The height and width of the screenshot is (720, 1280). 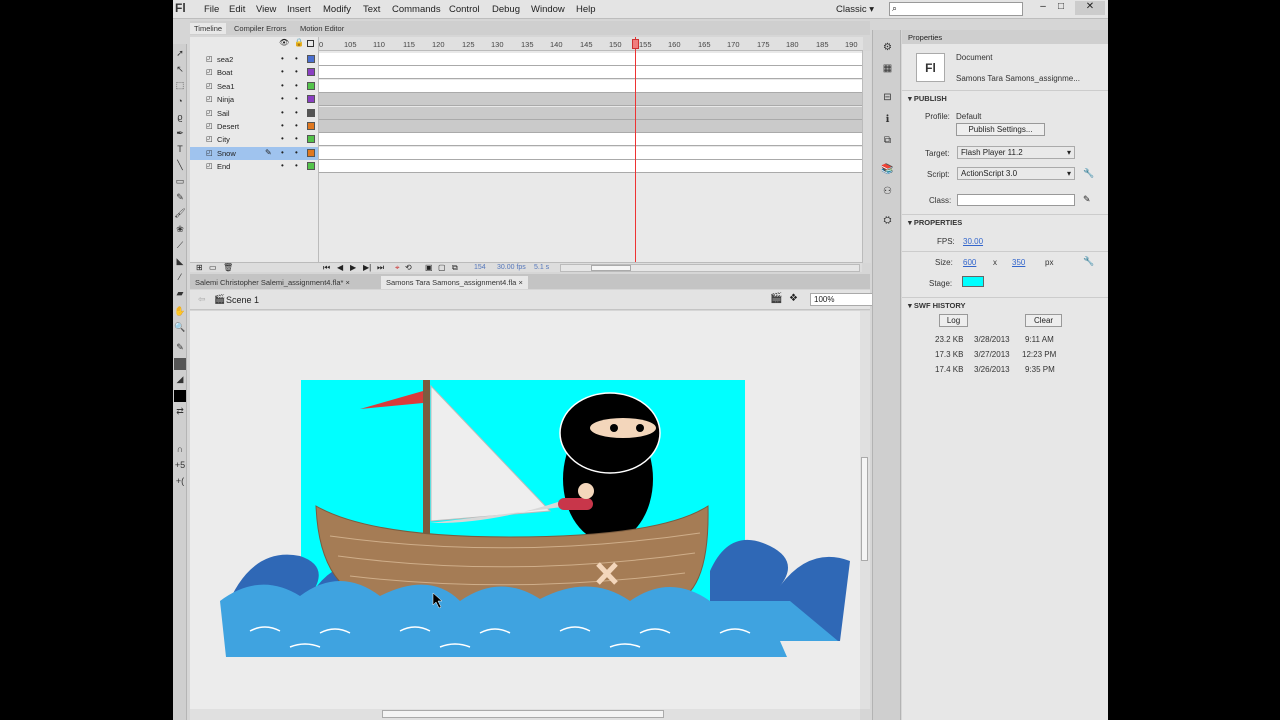 What do you see at coordinates (937, 305) in the screenshot?
I see `swf-history-section-header: ▾ SWF HISTORY` at bounding box center [937, 305].